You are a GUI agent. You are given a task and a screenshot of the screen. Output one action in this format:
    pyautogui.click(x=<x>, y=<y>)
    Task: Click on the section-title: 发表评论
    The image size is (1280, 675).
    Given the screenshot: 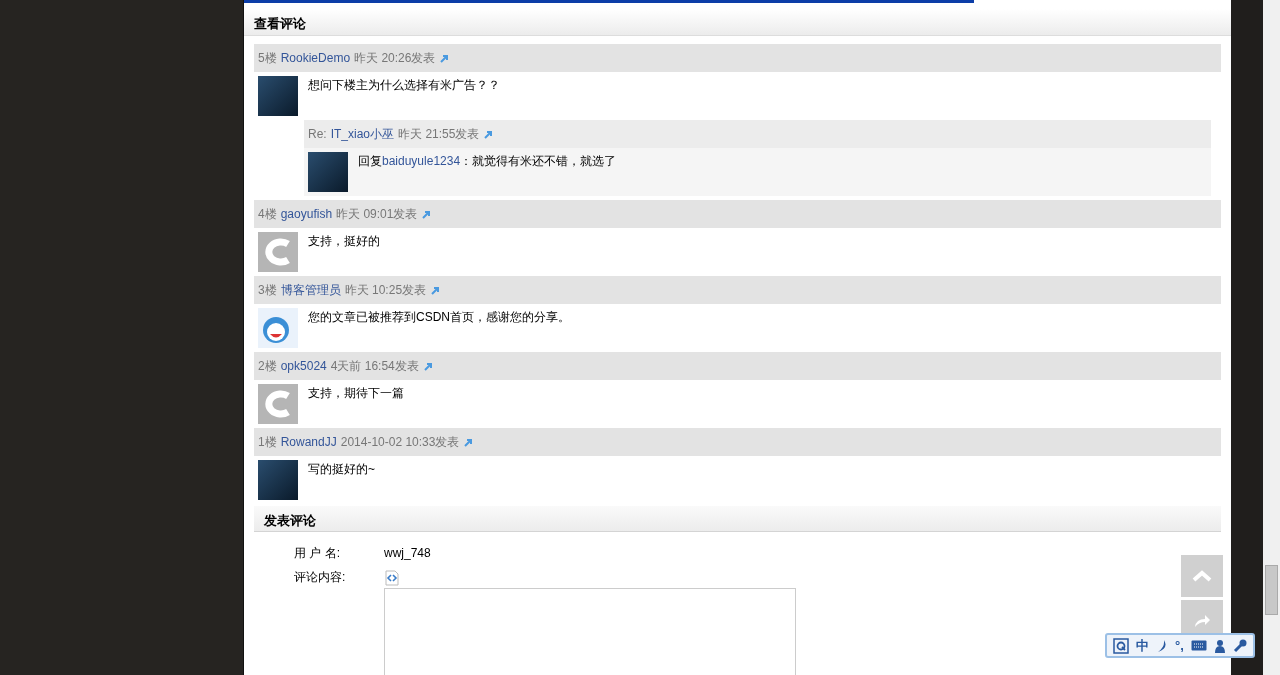 What is the action you would take?
    pyautogui.click(x=737, y=519)
    